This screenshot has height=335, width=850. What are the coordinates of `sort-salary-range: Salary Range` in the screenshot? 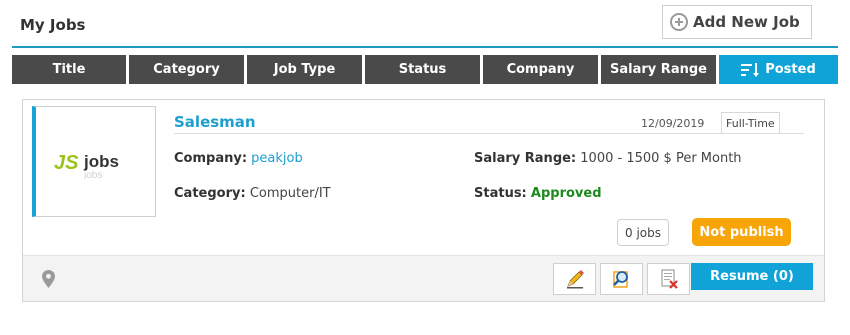 It's located at (658, 69).